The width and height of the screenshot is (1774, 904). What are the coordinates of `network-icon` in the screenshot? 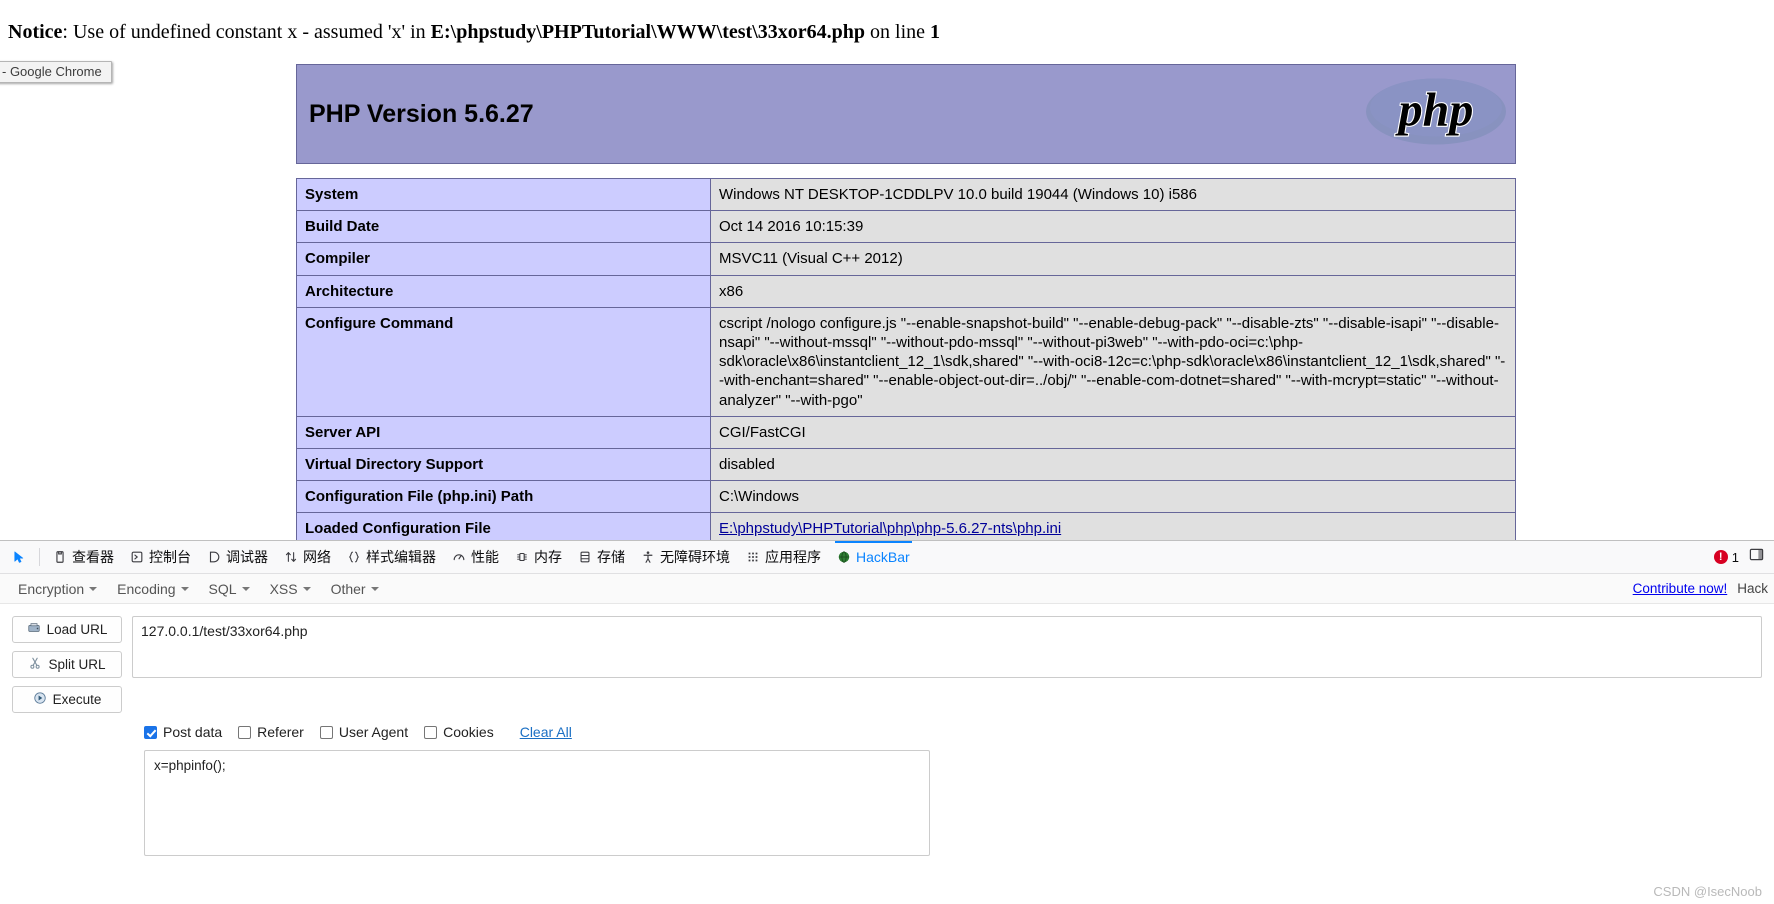 It's located at (291, 557).